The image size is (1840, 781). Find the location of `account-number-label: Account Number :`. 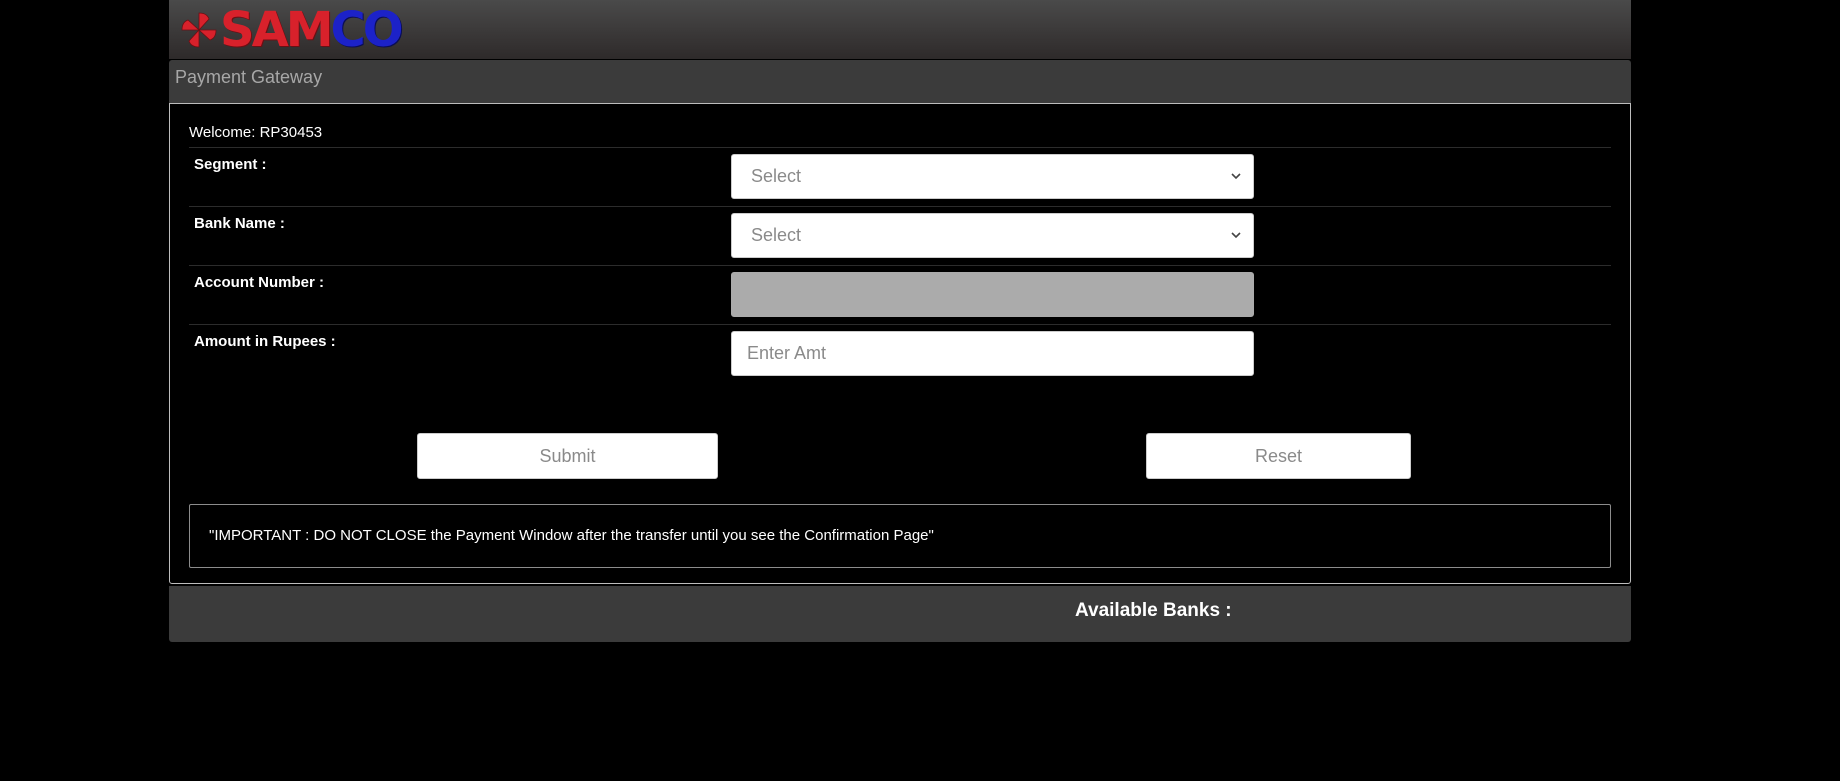

account-number-label: Account Number : is located at coordinates (259, 282).